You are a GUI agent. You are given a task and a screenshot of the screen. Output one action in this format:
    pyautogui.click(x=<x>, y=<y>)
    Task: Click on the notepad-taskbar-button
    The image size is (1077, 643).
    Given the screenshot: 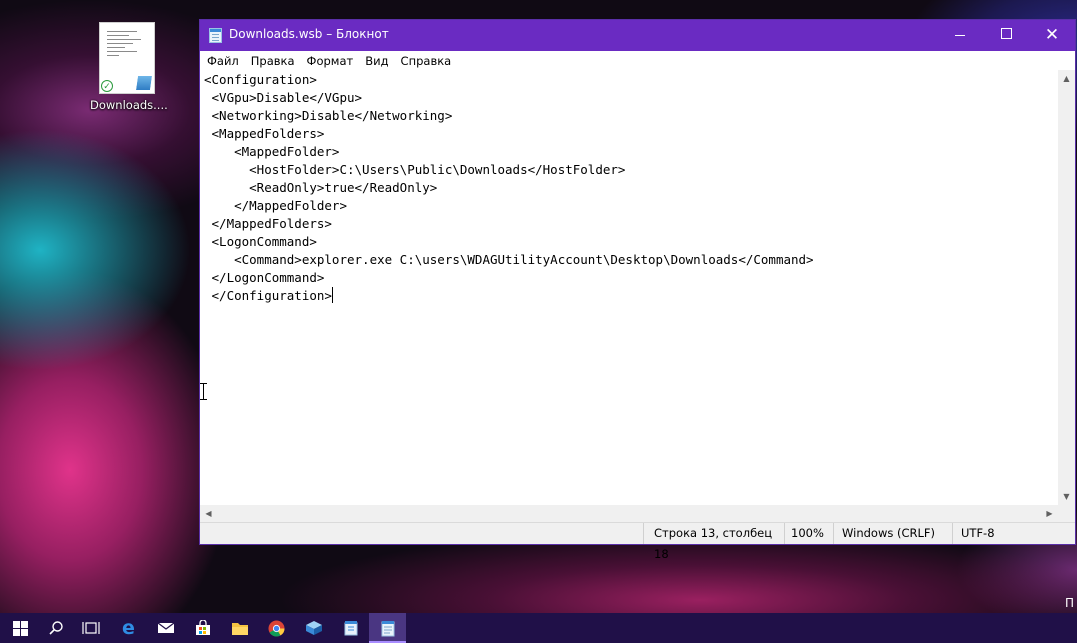 What is the action you would take?
    pyautogui.click(x=387, y=628)
    